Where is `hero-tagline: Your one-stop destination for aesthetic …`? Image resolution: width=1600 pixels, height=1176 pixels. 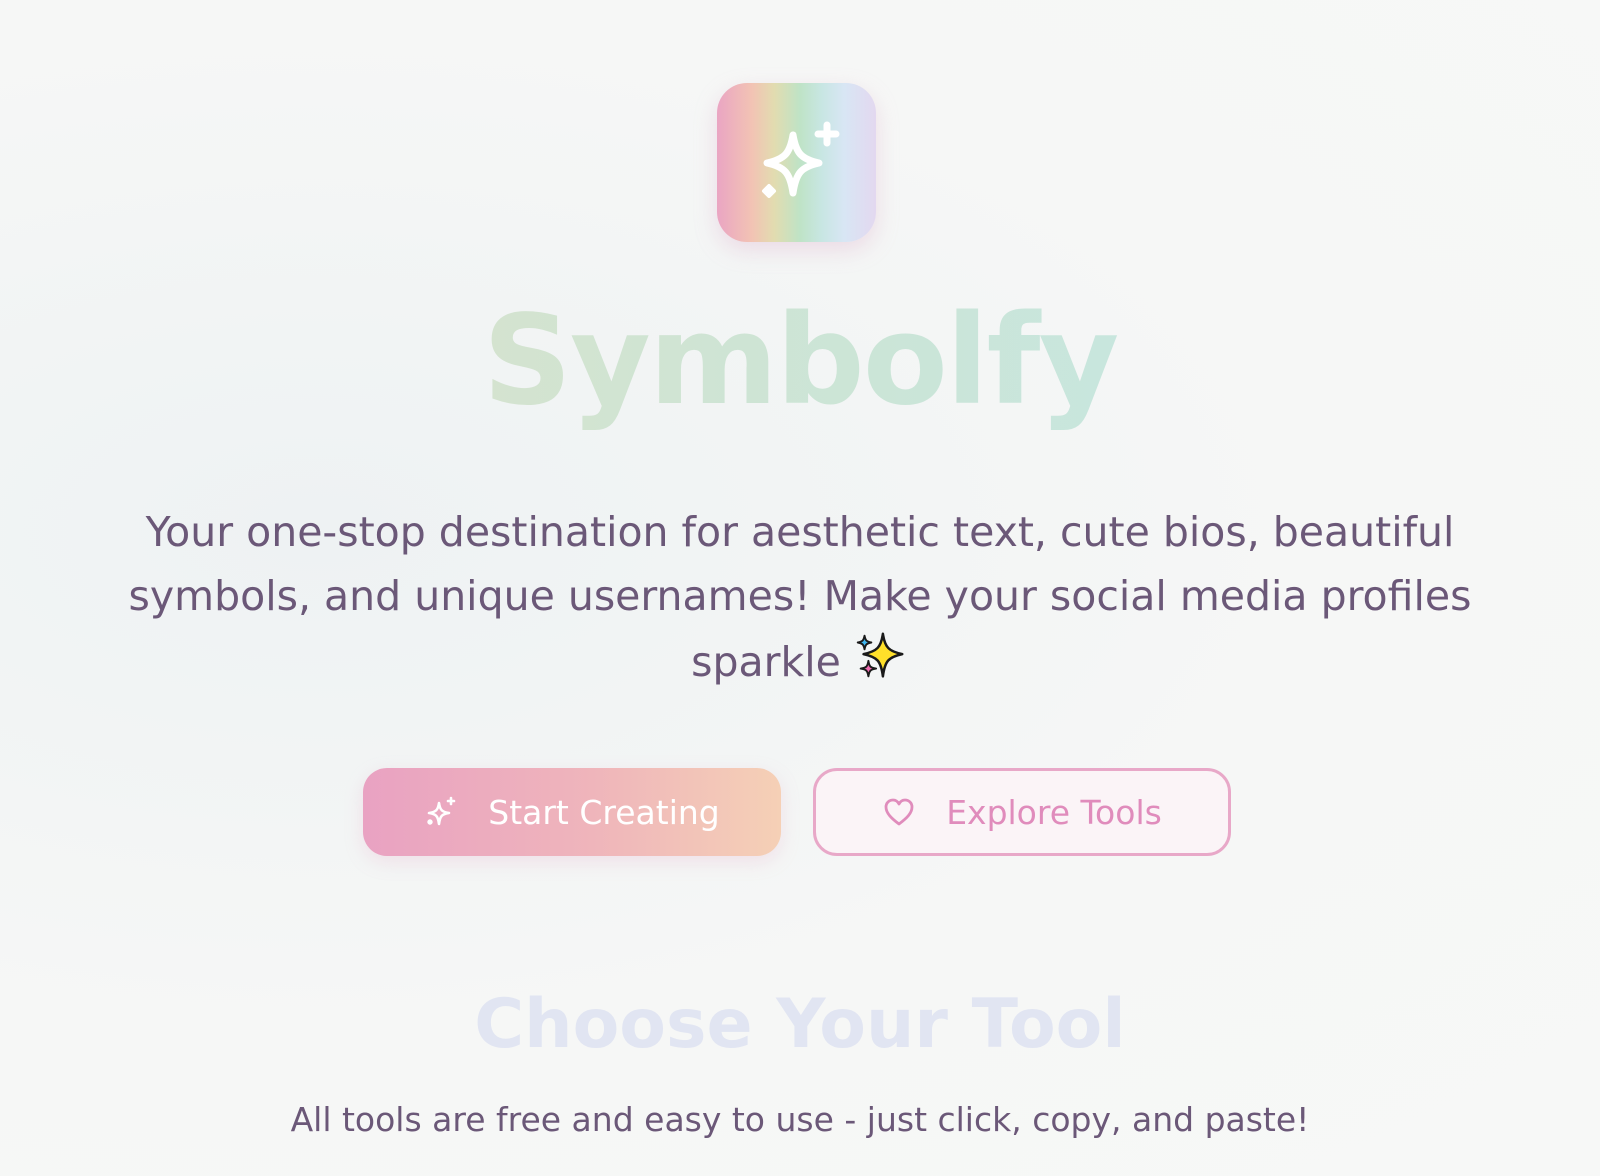 hero-tagline: Your one-stop destination for aesthetic … is located at coordinates (800, 597).